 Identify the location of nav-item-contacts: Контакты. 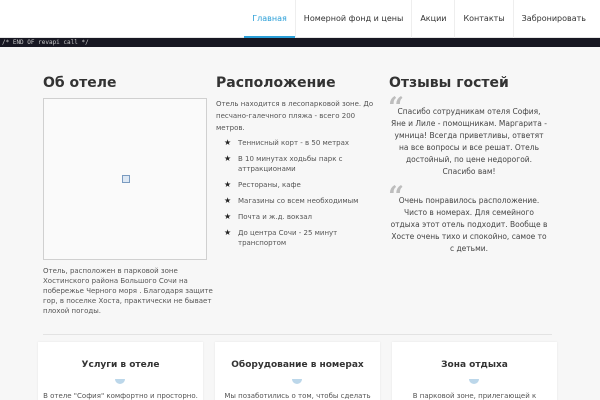
(483, 19).